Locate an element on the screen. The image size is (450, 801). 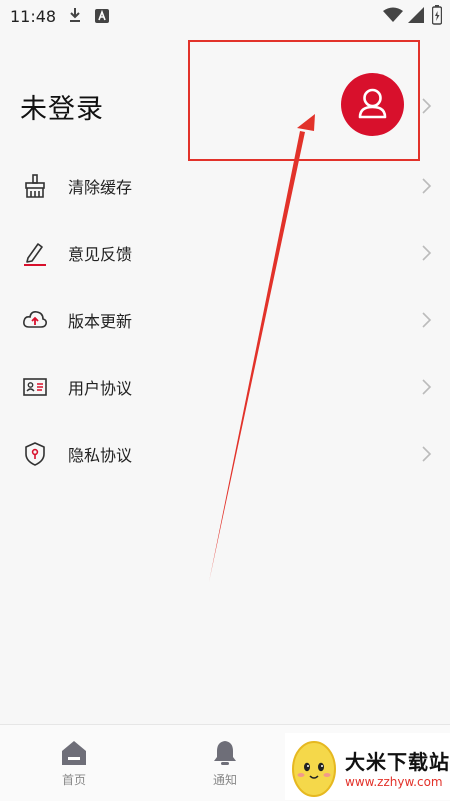
nav-label: 首页 is located at coordinates (73, 780).